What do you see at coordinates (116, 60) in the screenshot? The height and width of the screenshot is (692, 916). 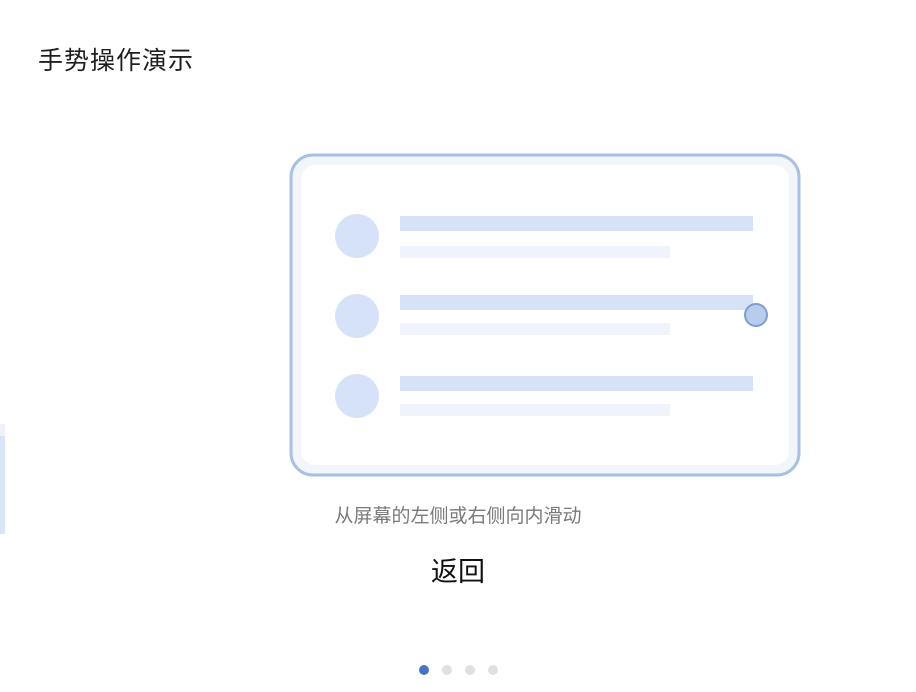 I see `page-title: 手势操作演示` at bounding box center [116, 60].